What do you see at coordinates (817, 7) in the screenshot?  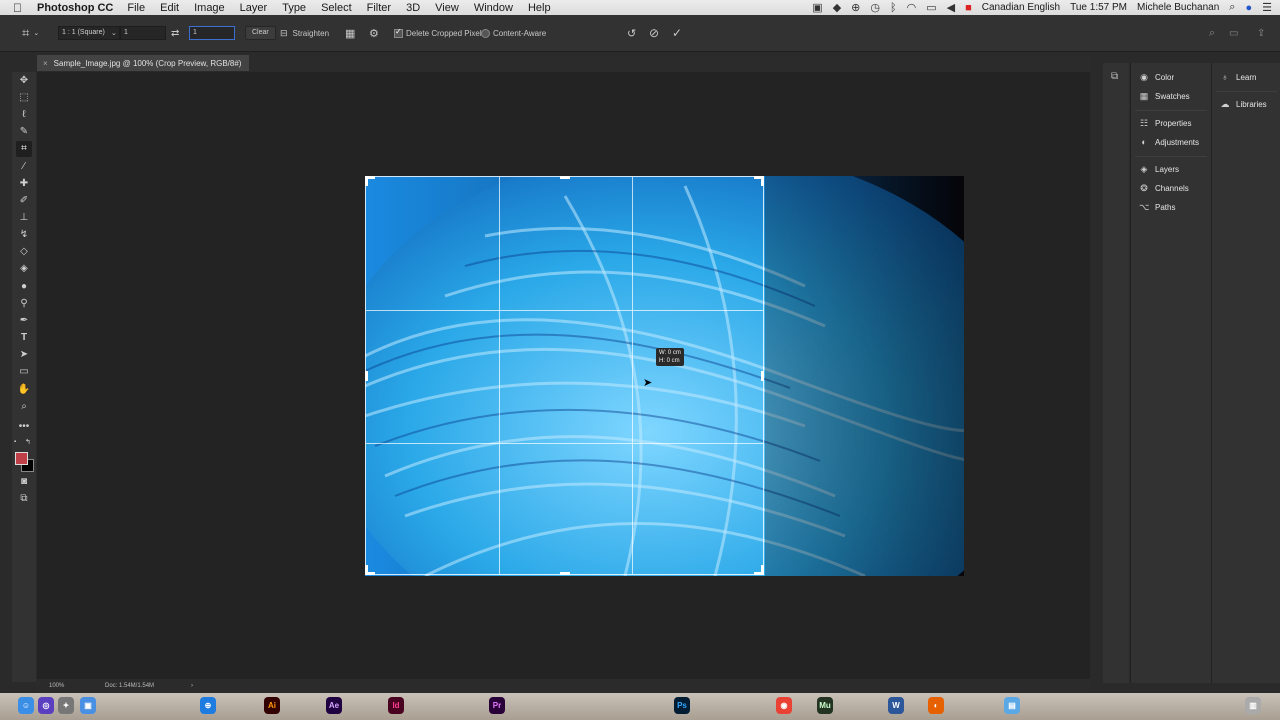 I see `camera-icon: ▣` at bounding box center [817, 7].